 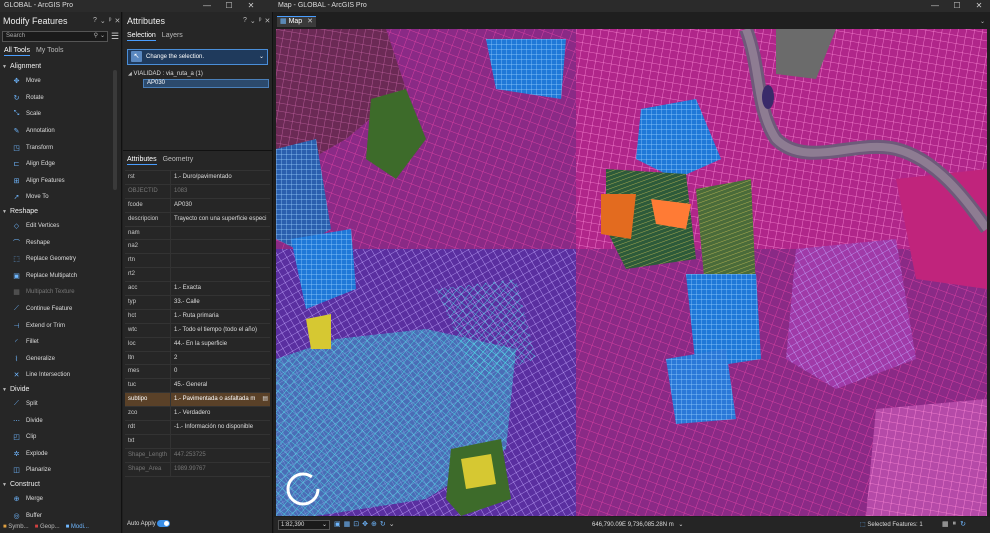 I want to click on attribute-field-value: 1.- Verdadero, so click(x=220, y=413).